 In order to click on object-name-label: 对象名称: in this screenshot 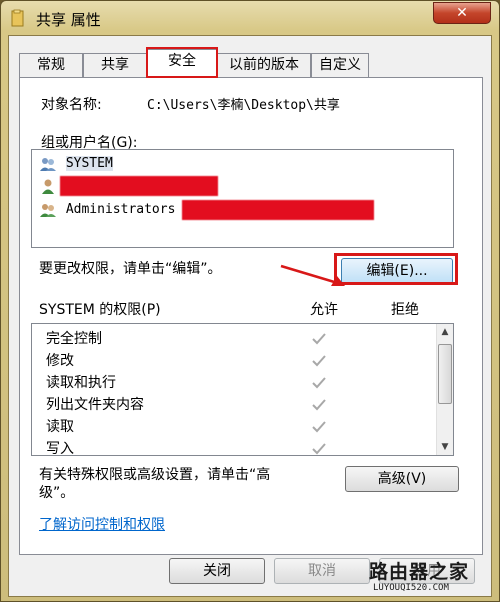, I will do `click(71, 105)`.